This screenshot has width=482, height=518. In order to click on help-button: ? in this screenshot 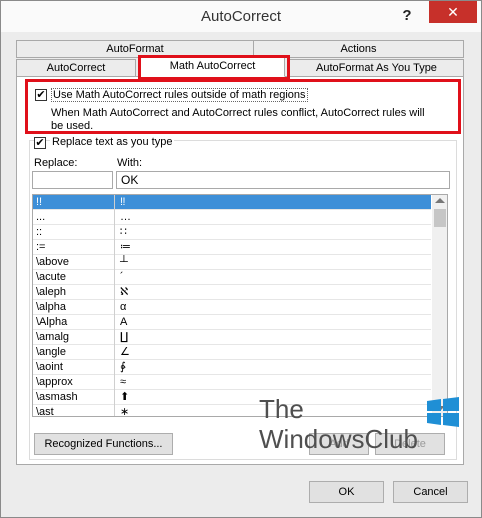, I will do `click(407, 16)`.